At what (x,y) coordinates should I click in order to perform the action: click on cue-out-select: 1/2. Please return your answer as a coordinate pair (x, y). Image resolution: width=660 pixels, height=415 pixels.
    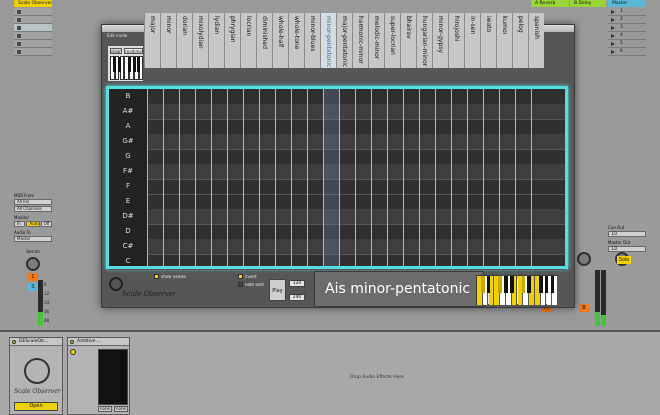
    Looking at the image, I should click on (627, 234).